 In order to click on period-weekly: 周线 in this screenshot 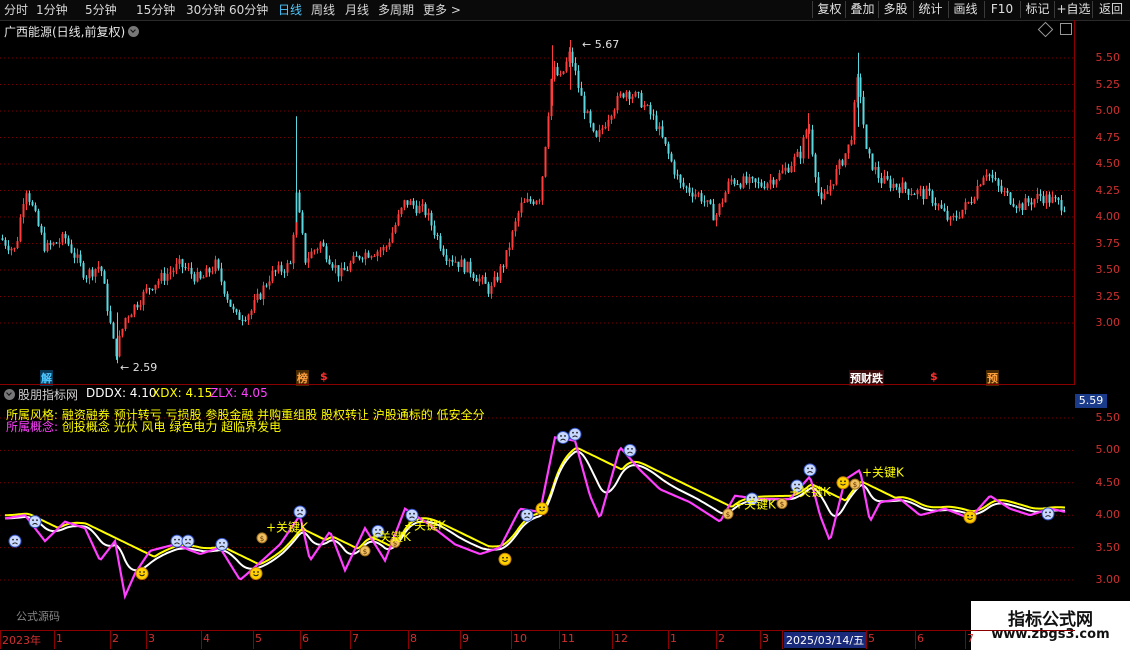, I will do `click(323, 10)`.